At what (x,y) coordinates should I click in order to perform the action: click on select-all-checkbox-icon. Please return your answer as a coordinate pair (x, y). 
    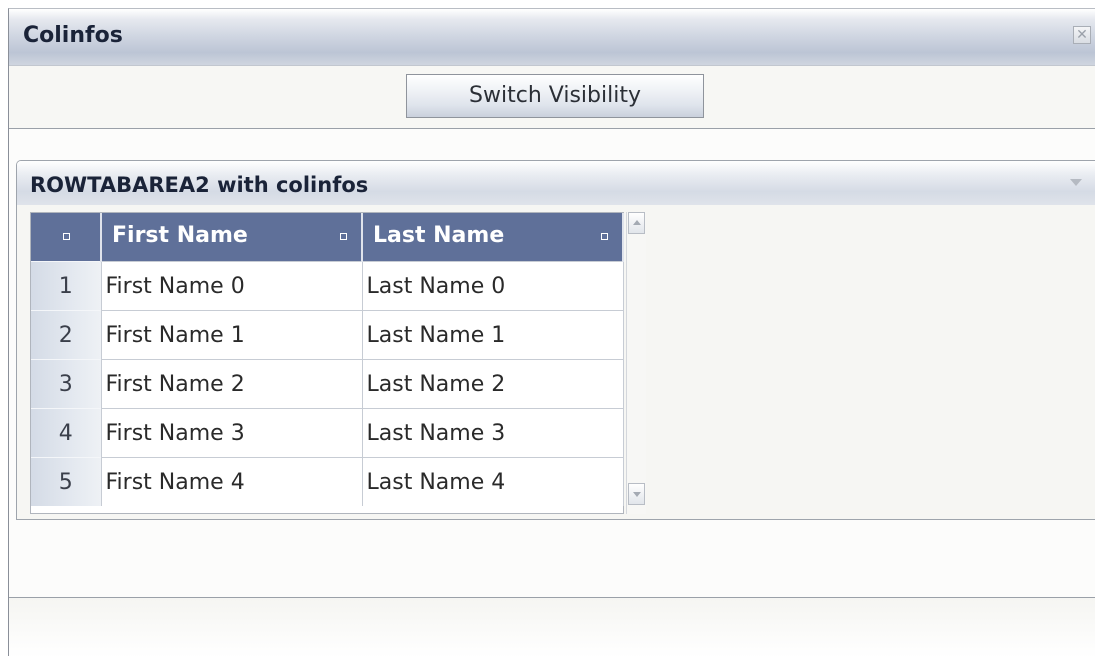
    Looking at the image, I should click on (66, 236).